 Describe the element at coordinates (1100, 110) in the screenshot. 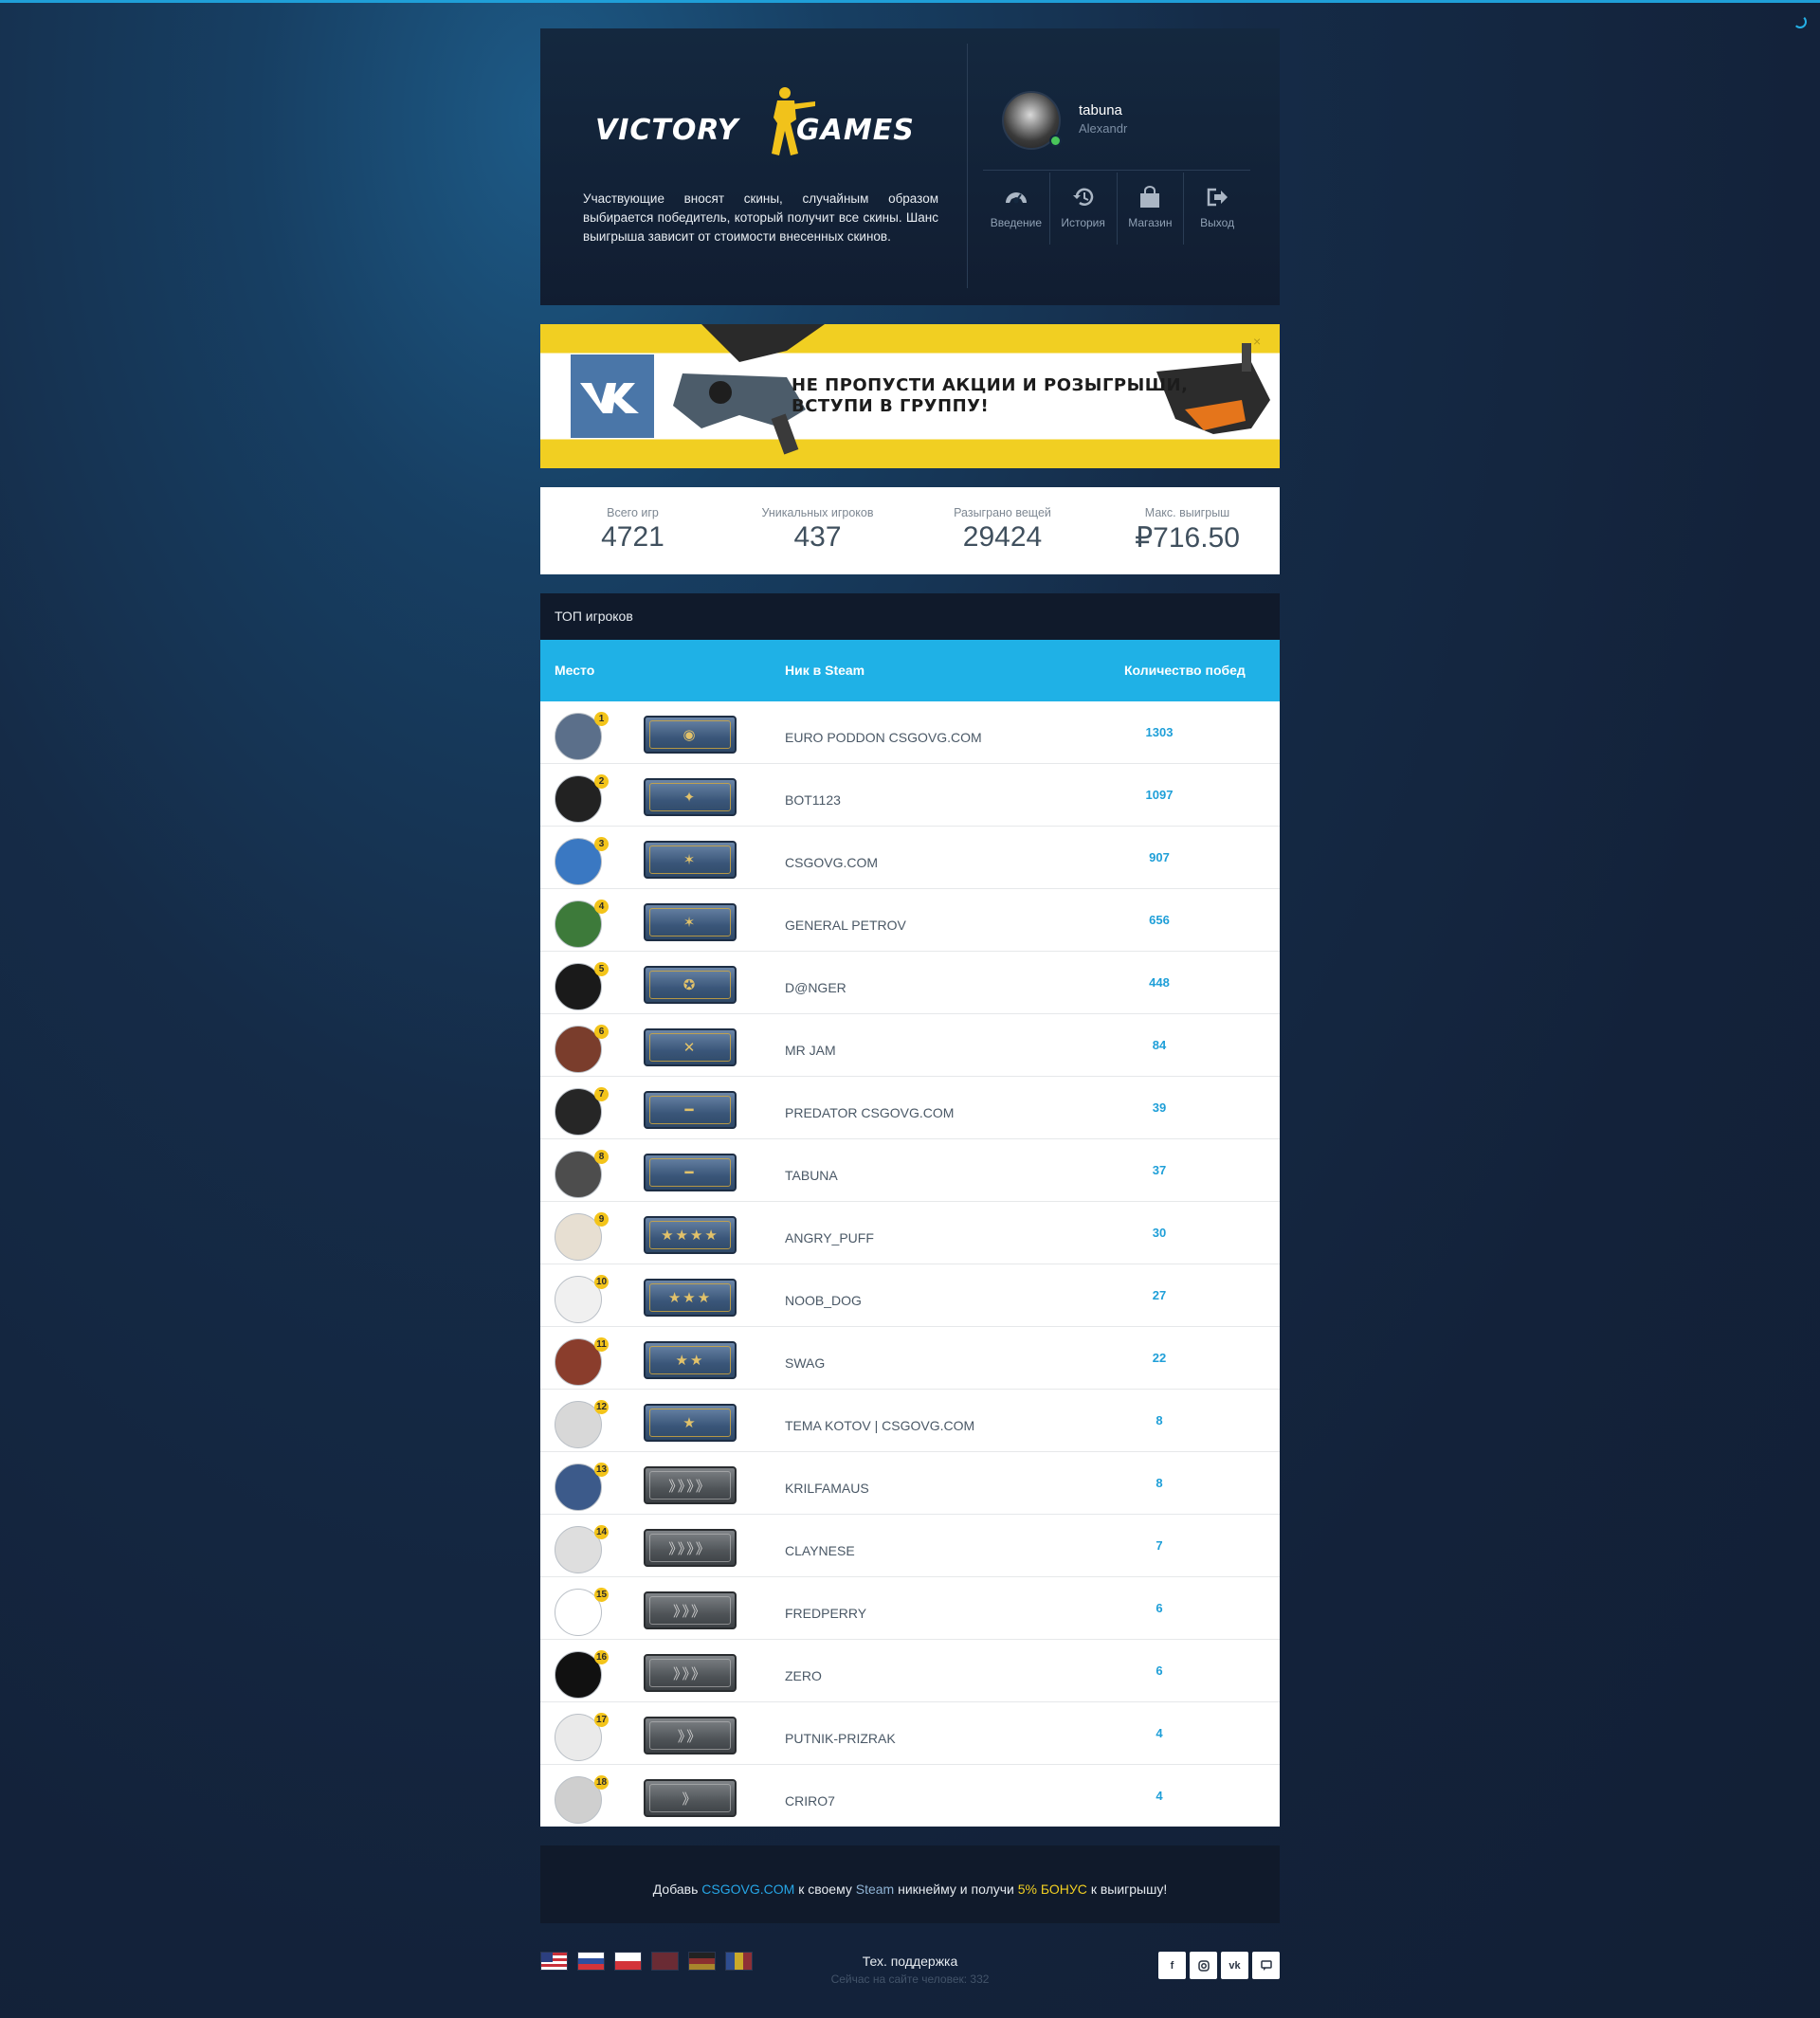

I see `username: tabuna` at that location.